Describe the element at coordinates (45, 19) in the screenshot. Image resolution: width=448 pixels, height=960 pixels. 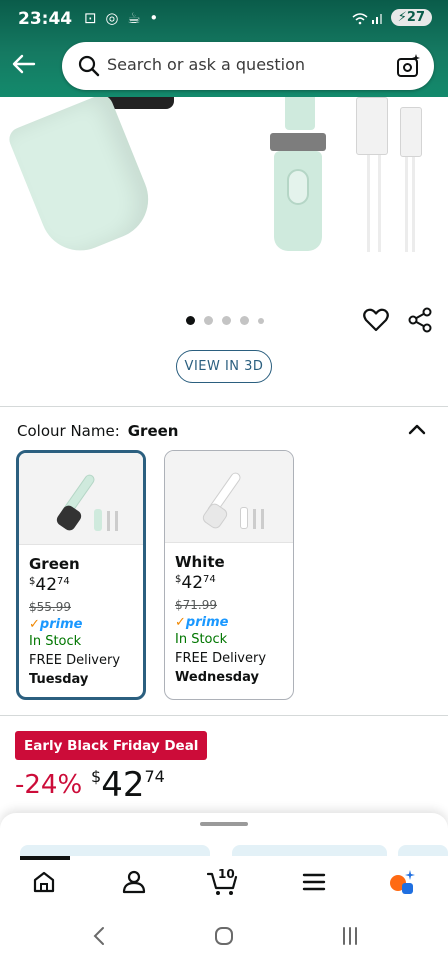
I see `status-time: 23:44` at that location.